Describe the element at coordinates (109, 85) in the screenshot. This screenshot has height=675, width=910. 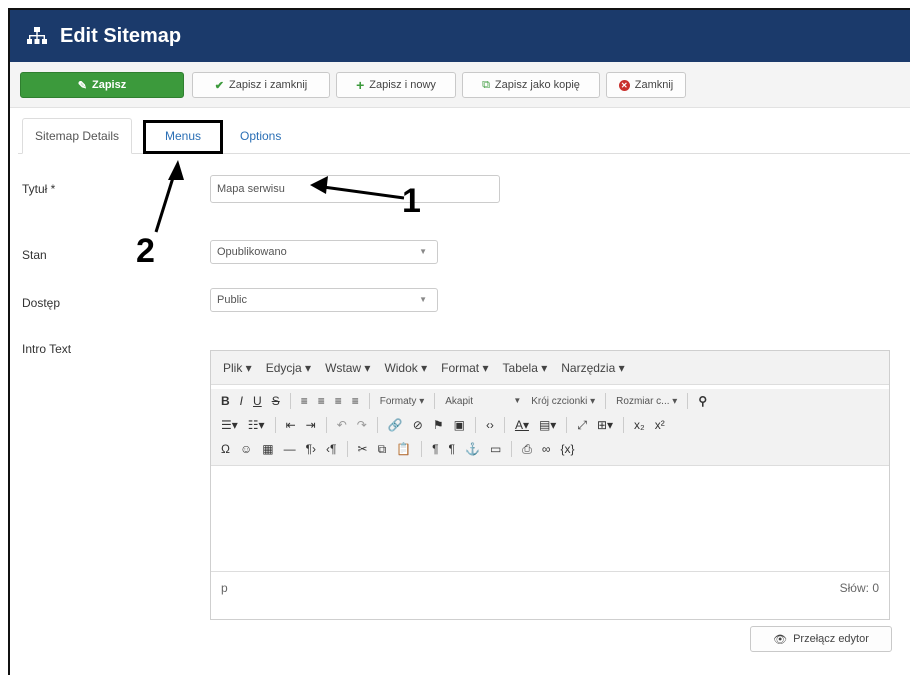
I see `save-label: Zapisz` at that location.